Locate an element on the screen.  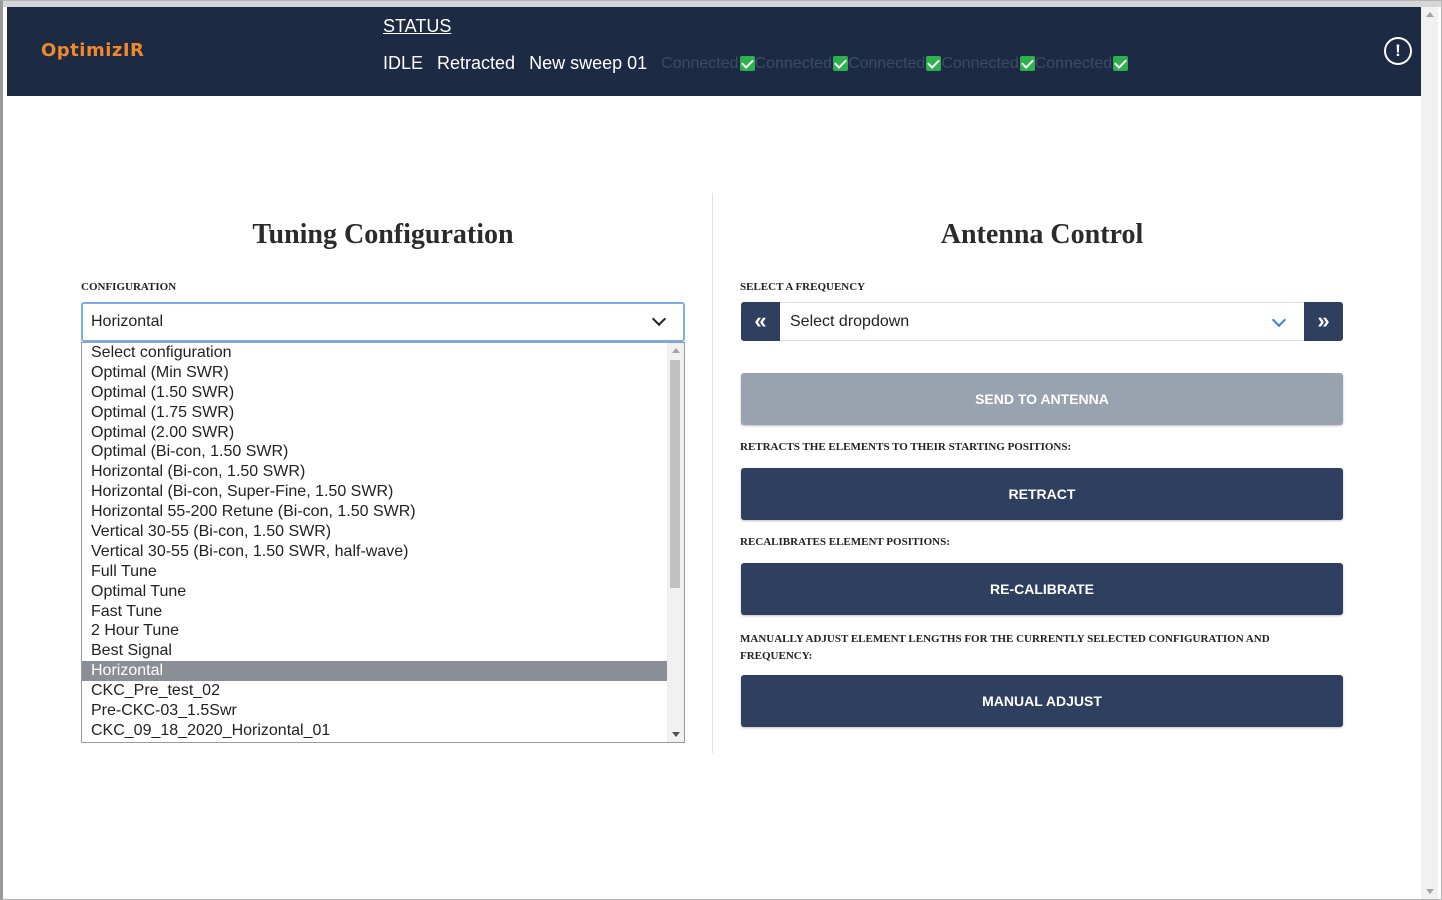
connection-status-3: Connected is located at coordinates (894, 63).